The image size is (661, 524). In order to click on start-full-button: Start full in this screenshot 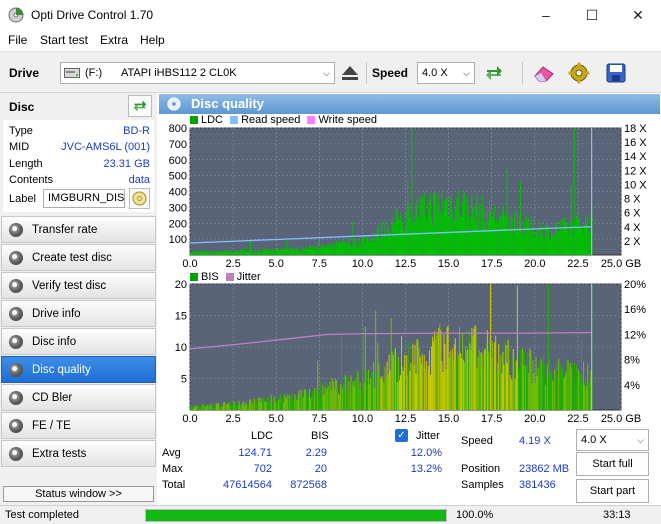, I will do `click(612, 464)`.